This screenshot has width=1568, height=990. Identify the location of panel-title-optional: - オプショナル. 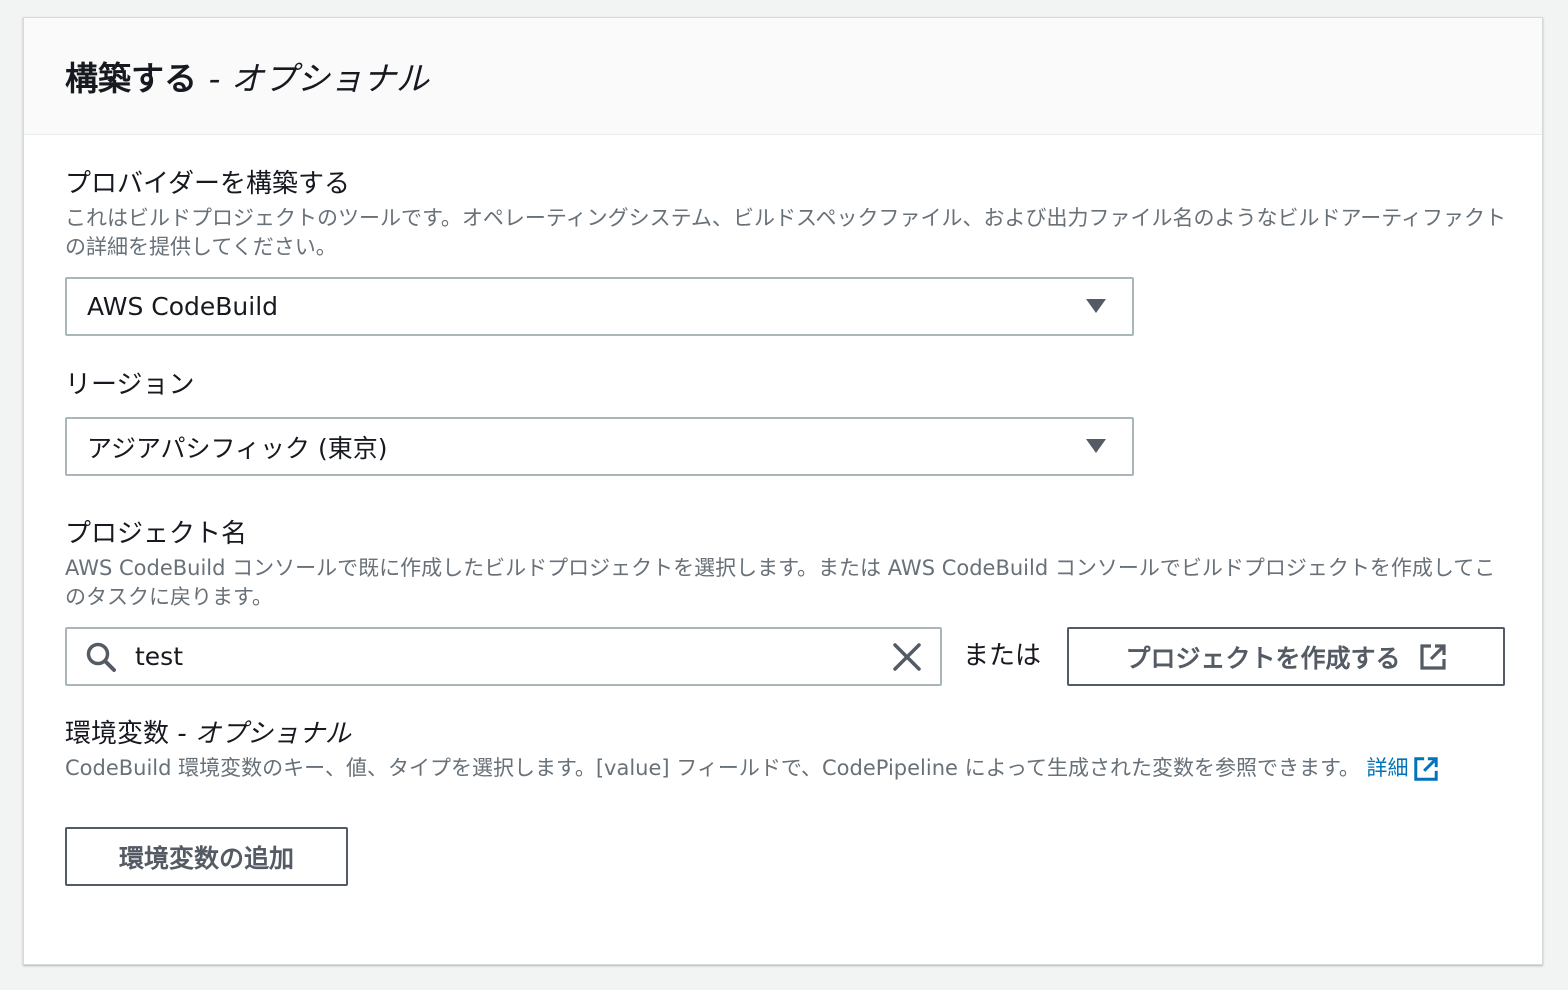
(318, 78).